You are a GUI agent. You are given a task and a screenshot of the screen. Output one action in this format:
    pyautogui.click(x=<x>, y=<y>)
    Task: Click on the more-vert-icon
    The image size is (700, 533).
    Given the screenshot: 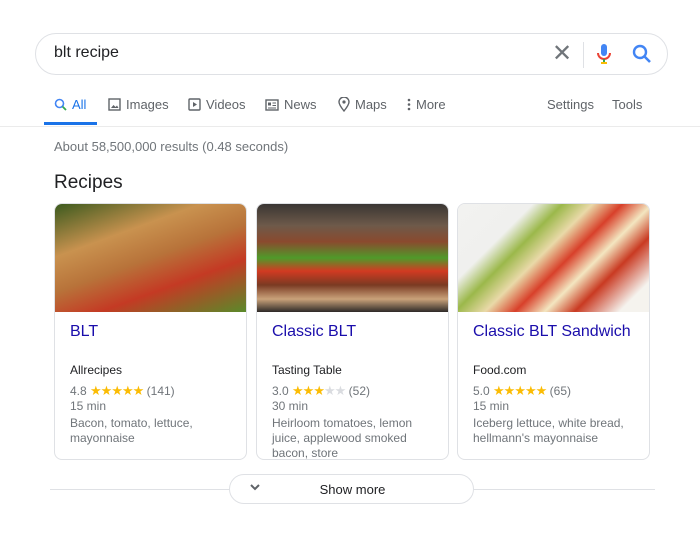 What is the action you would take?
    pyautogui.click(x=409, y=104)
    